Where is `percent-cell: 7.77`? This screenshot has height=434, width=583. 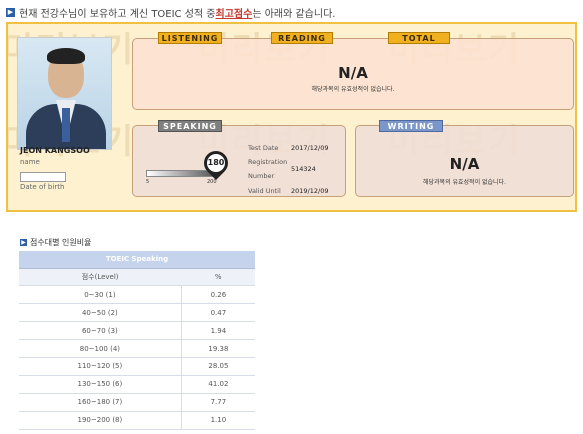
percent-cell: 7.77 is located at coordinates (218, 402).